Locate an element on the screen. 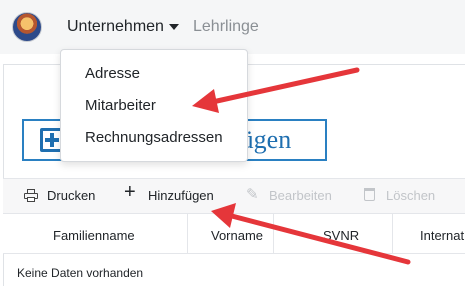 This screenshot has width=465, height=286. column-header-internat: Internat is located at coordinates (442, 235).